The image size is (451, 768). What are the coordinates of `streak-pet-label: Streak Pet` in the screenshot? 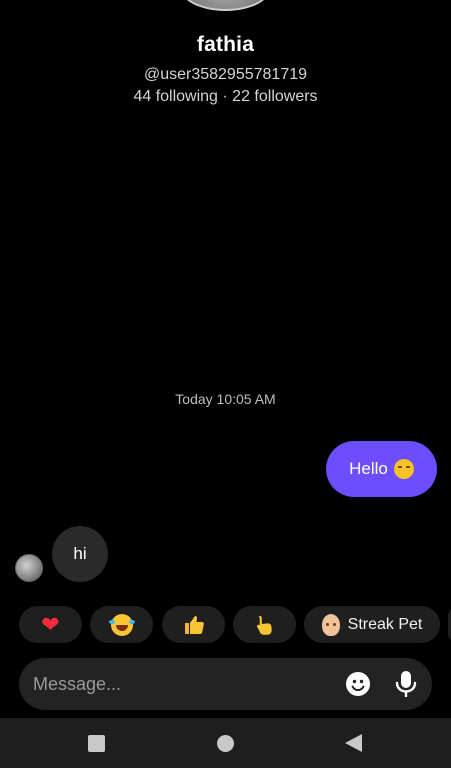 It's located at (385, 624).